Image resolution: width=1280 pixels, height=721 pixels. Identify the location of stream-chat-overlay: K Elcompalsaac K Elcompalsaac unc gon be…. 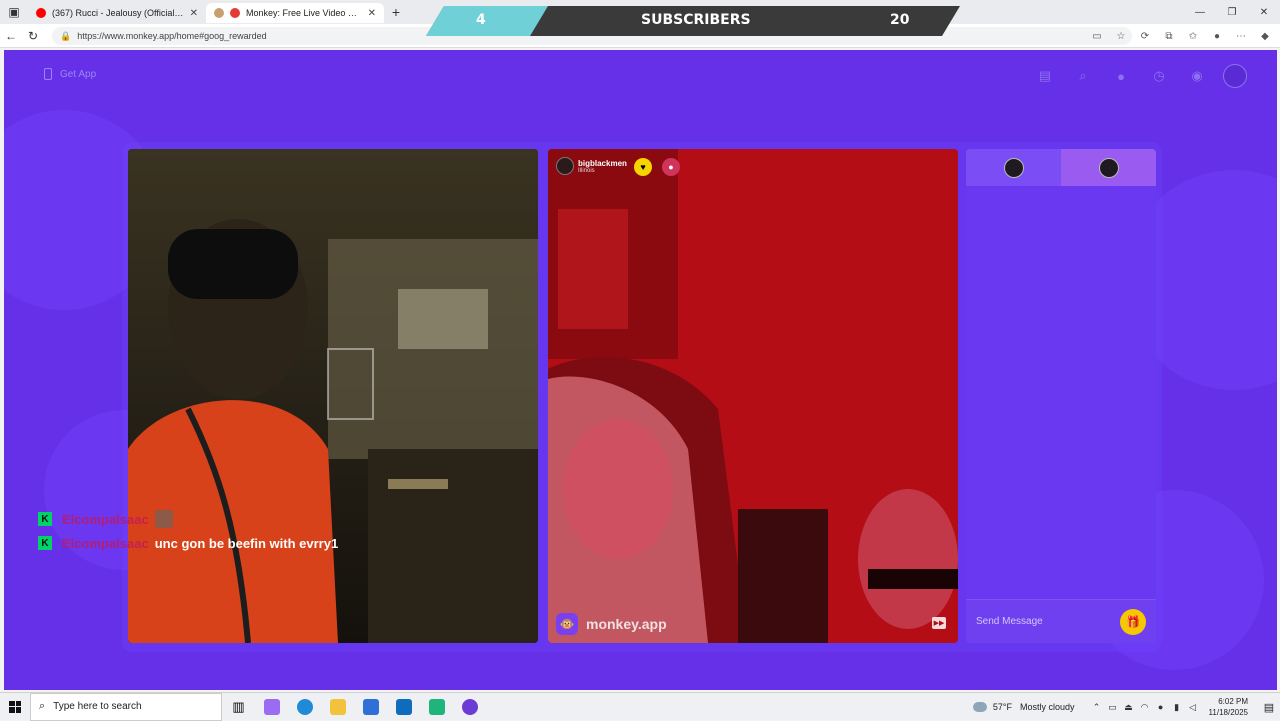
(188, 532).